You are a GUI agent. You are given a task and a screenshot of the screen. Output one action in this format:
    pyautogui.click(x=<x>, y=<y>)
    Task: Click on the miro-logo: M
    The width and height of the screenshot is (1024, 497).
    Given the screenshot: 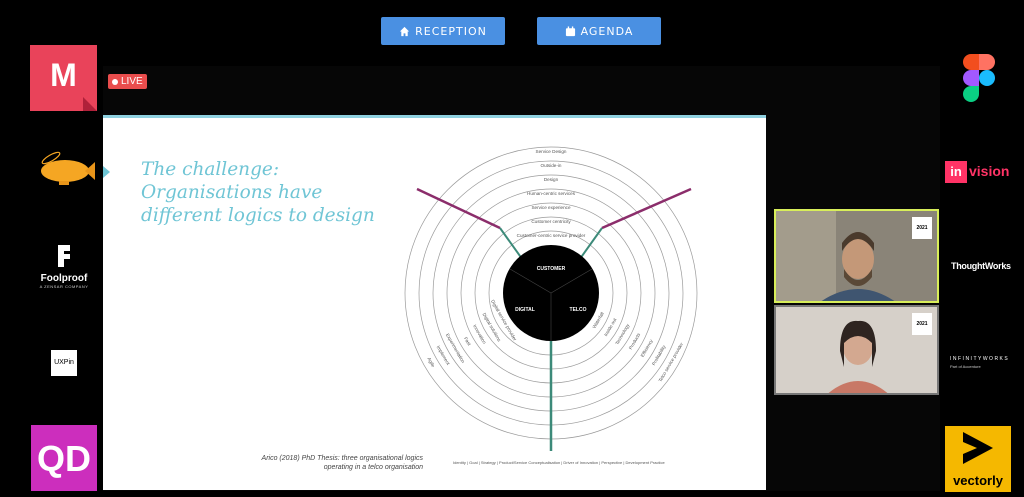 What is the action you would take?
    pyautogui.click(x=63, y=78)
    